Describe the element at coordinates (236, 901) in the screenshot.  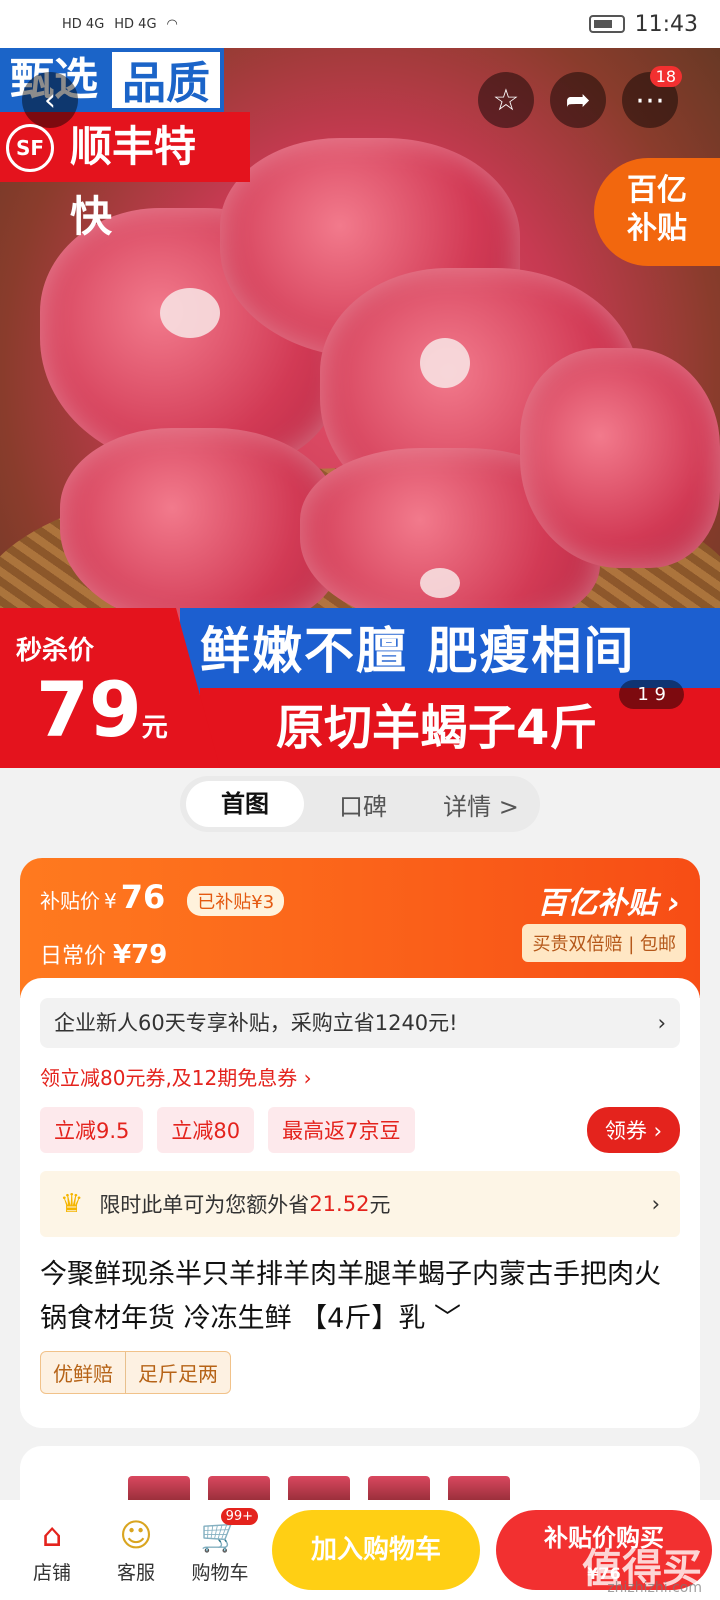
I see `subsidized-tag: 已补贴¥3` at that location.